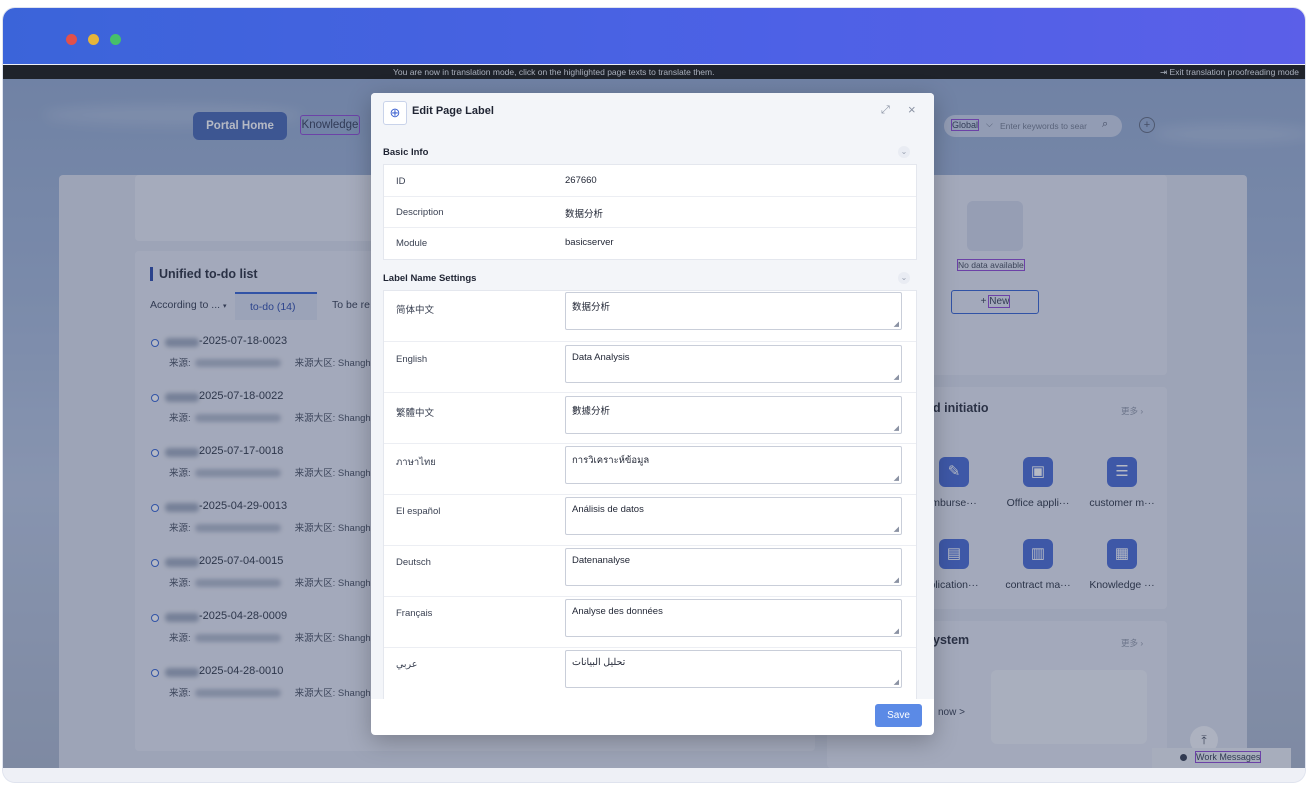  I want to click on collapse-label-settings-icon: ⌄, so click(904, 278).